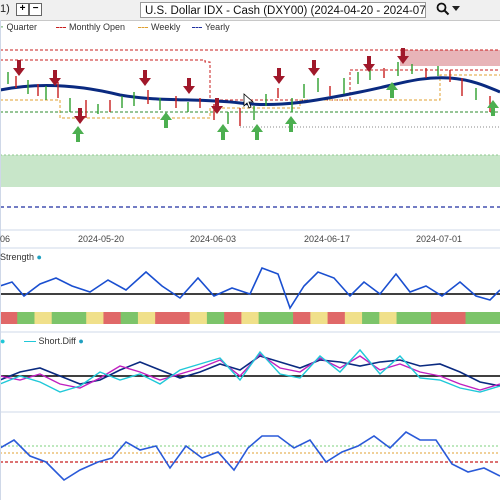 This screenshot has width=500, height=500. I want to click on date-label-5: 2024-07-01, so click(439, 239).